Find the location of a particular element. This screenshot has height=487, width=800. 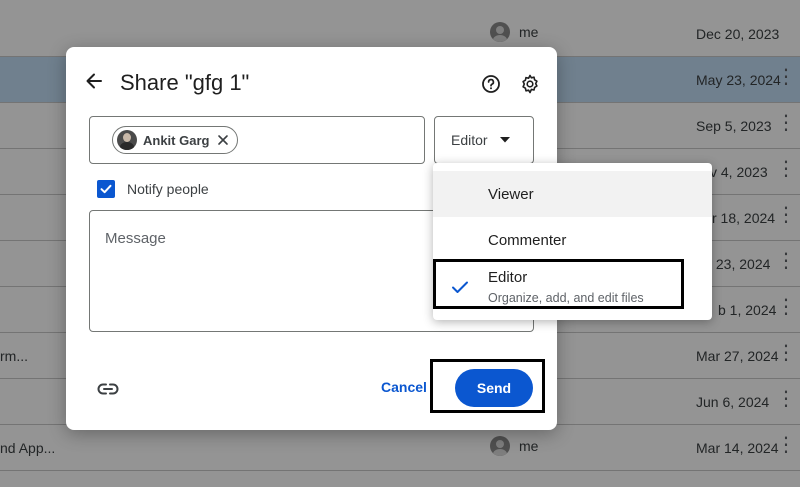

role-option-editor: Editor Organize, add, and edit files is located at coordinates (572, 289).